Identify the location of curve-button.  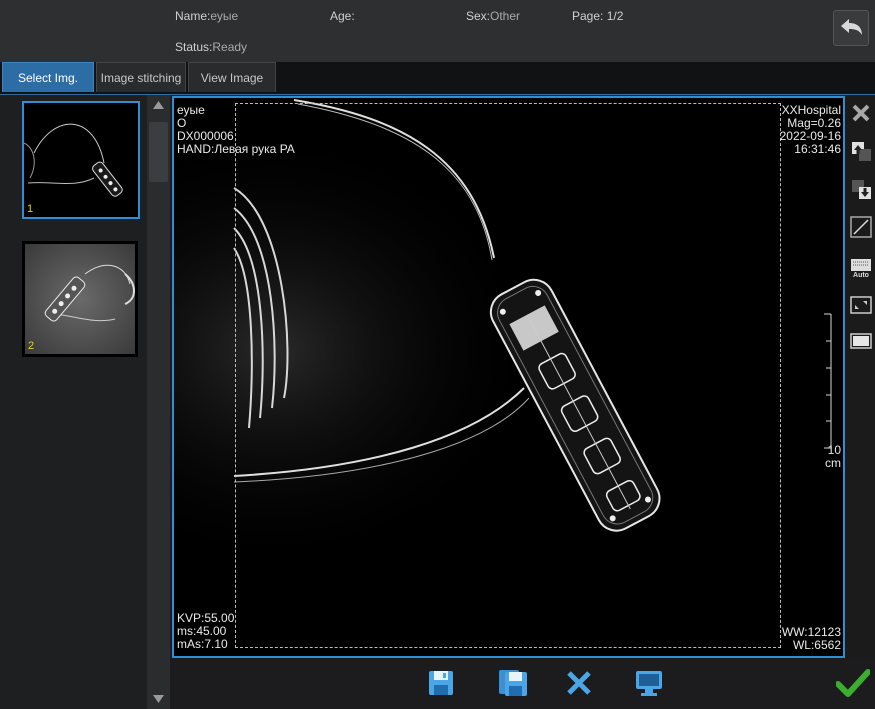
(861, 227).